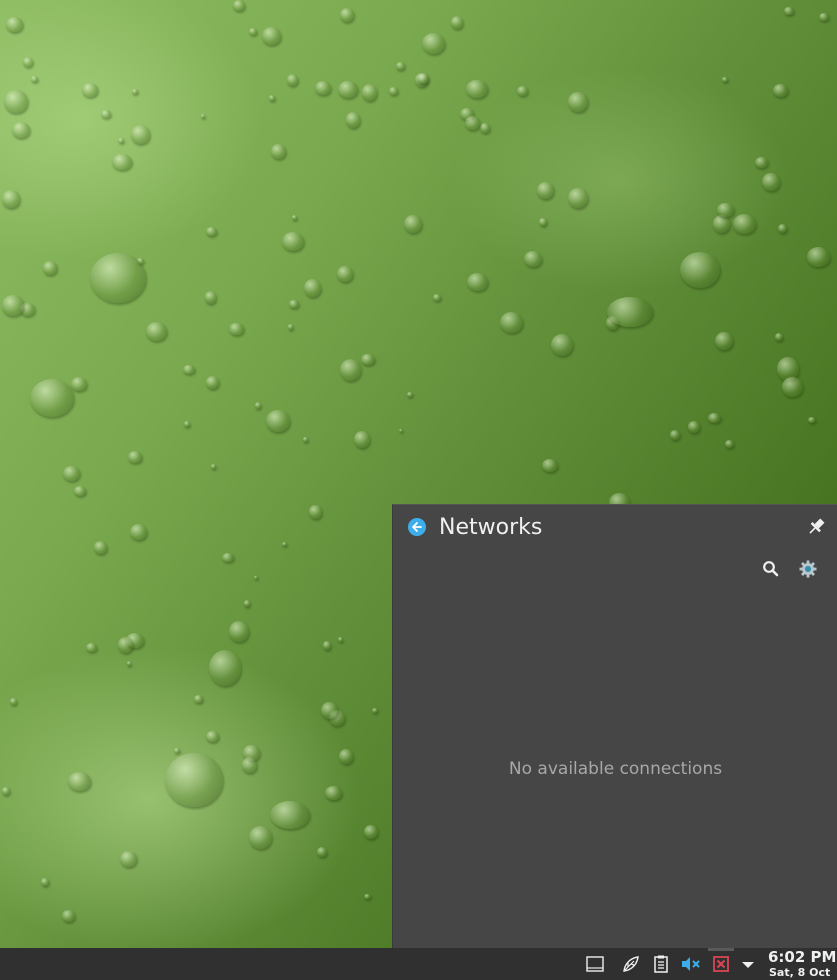 This screenshot has height=980, width=837. What do you see at coordinates (721, 949) in the screenshot?
I see `active-applet-indicator` at bounding box center [721, 949].